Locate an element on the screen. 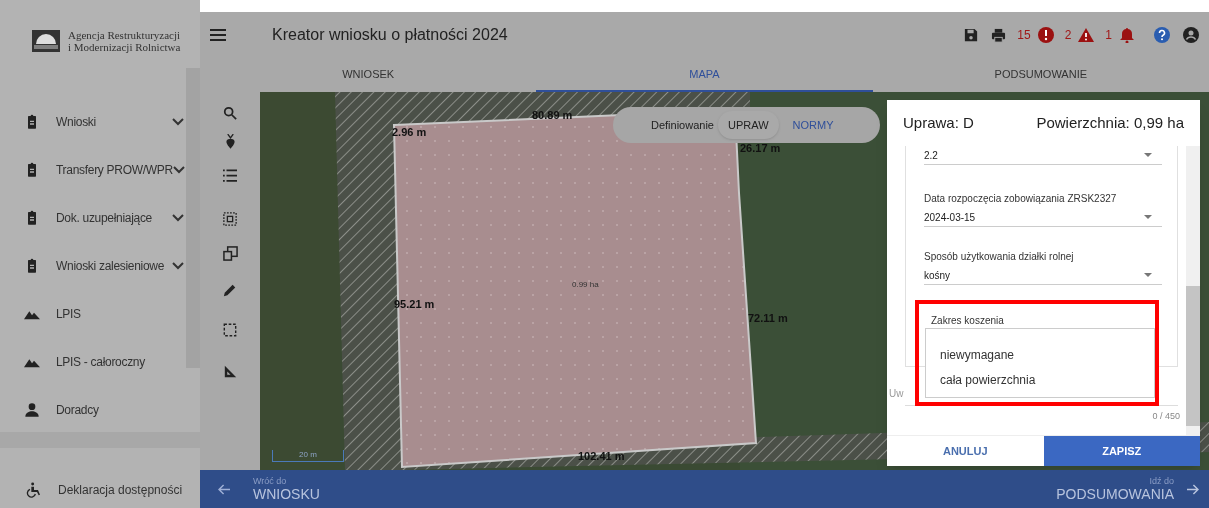  error-count: 2 is located at coordinates (1068, 35).